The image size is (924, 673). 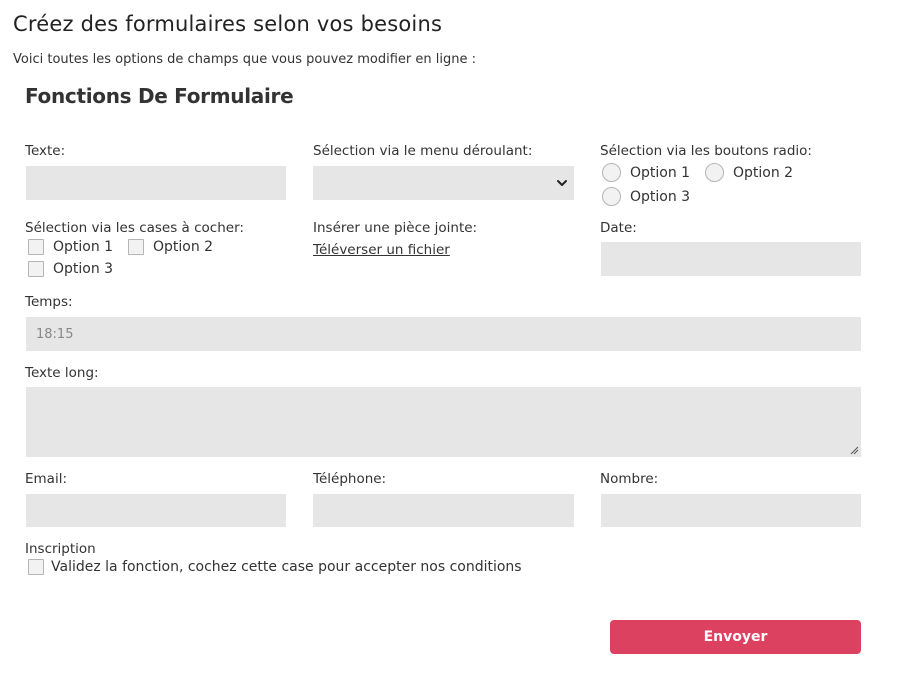 What do you see at coordinates (228, 24) in the screenshot?
I see `page-title: Créez des formulaires selon vos besoins` at bounding box center [228, 24].